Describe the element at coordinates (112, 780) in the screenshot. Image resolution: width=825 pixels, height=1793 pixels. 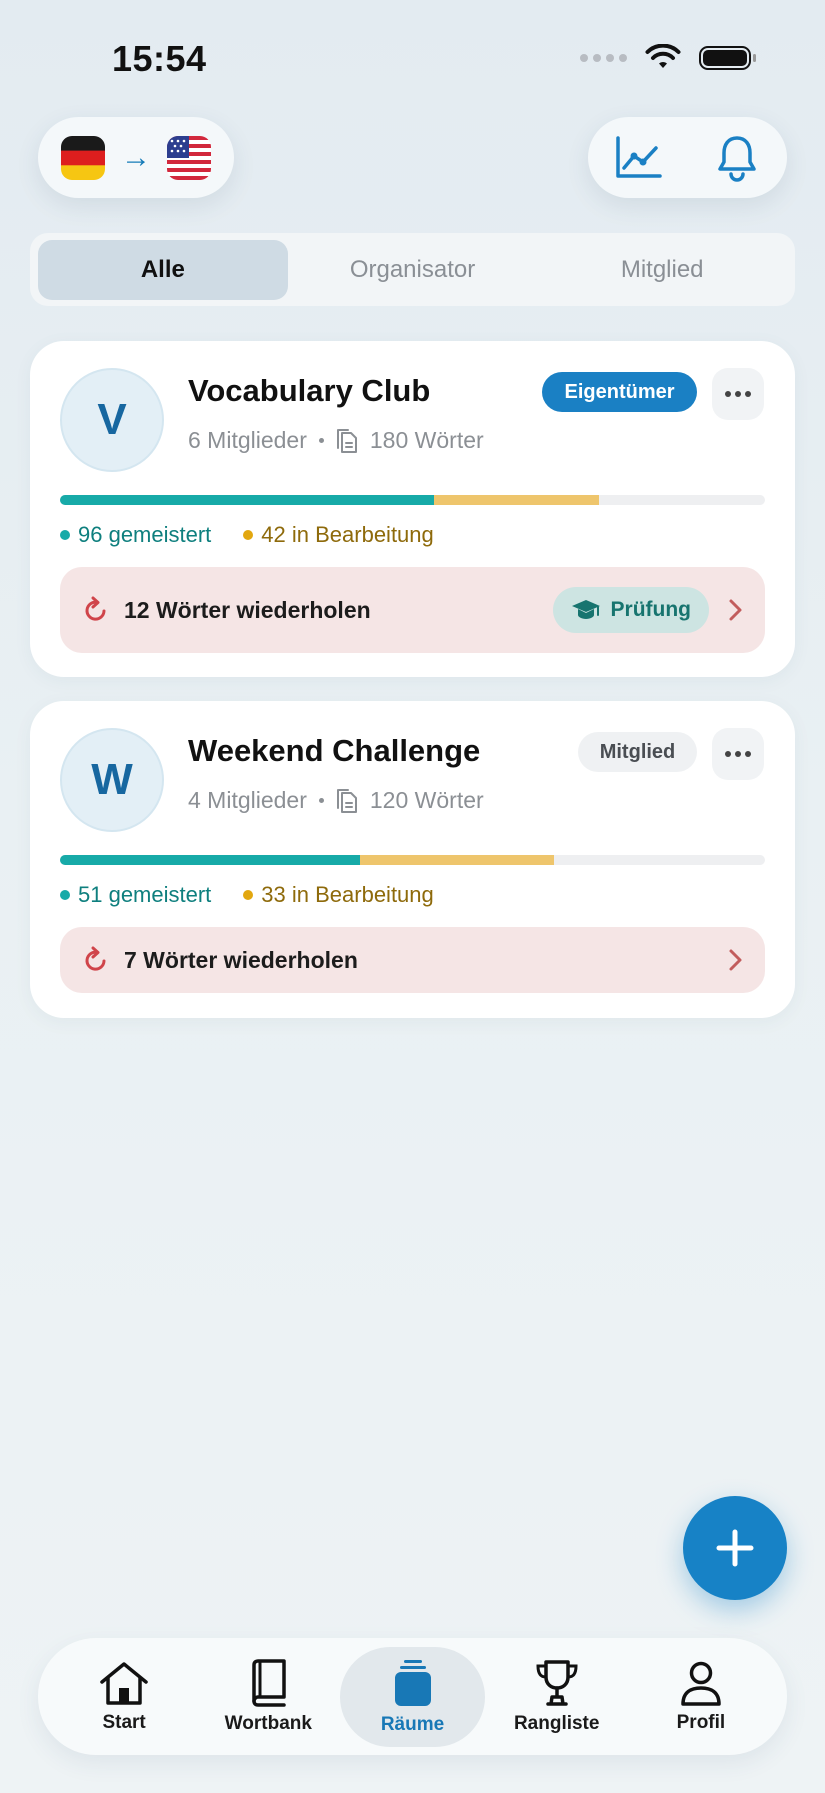
I see `room-avatar: W` at that location.